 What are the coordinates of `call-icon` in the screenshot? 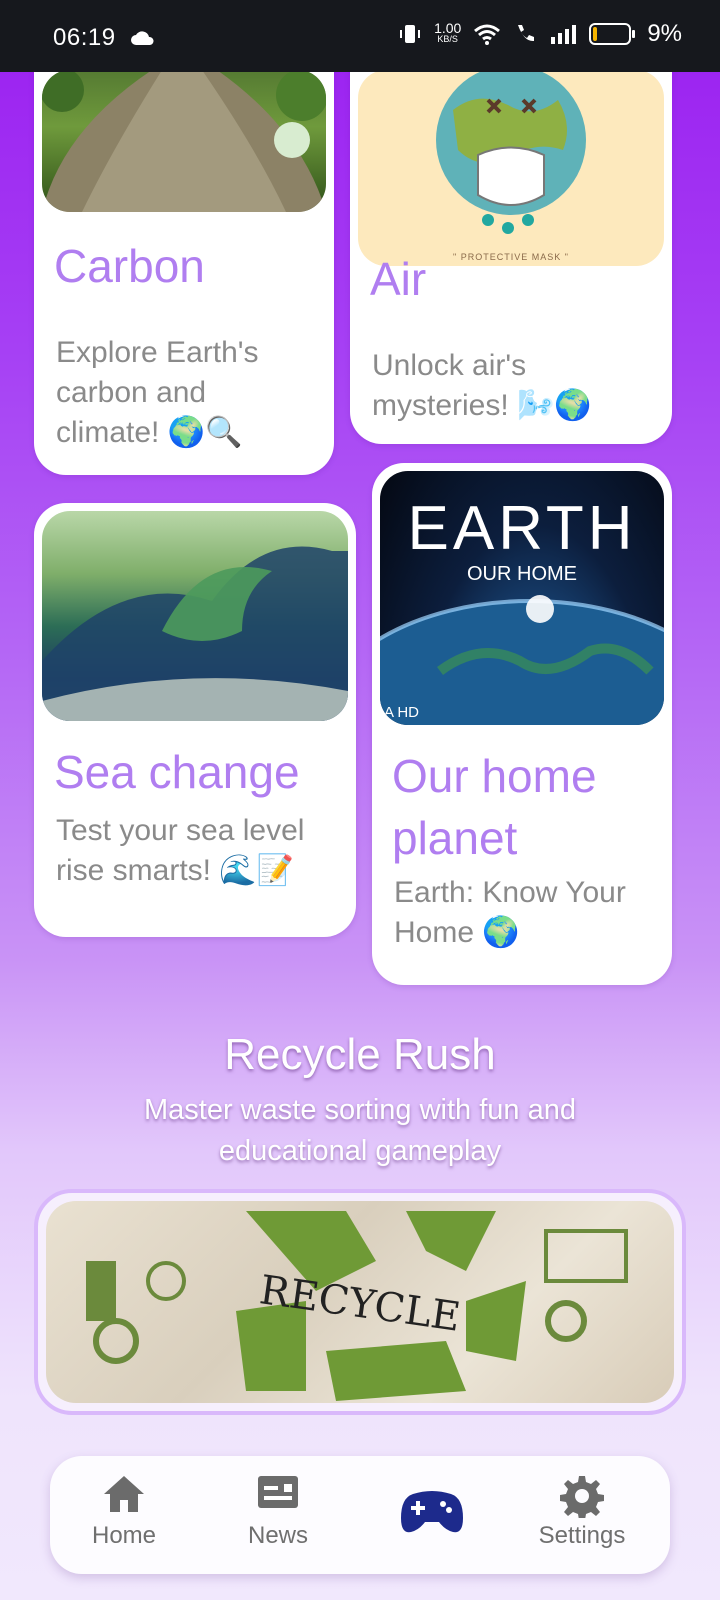 It's located at (526, 33).